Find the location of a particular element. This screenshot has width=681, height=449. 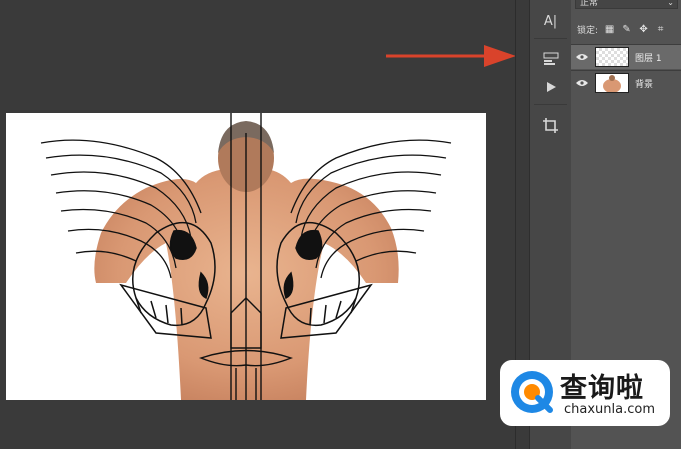

blend-mode-value: 正常 is located at coordinates (589, 4).